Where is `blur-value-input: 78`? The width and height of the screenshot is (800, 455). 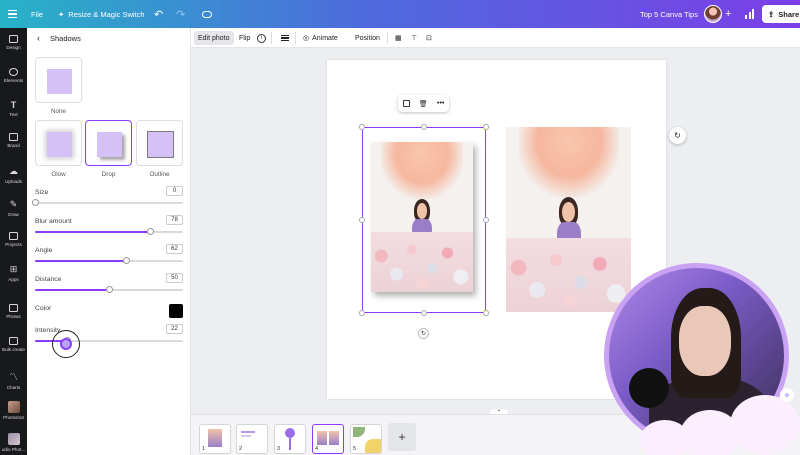 blur-value-input: 78 is located at coordinates (174, 220).